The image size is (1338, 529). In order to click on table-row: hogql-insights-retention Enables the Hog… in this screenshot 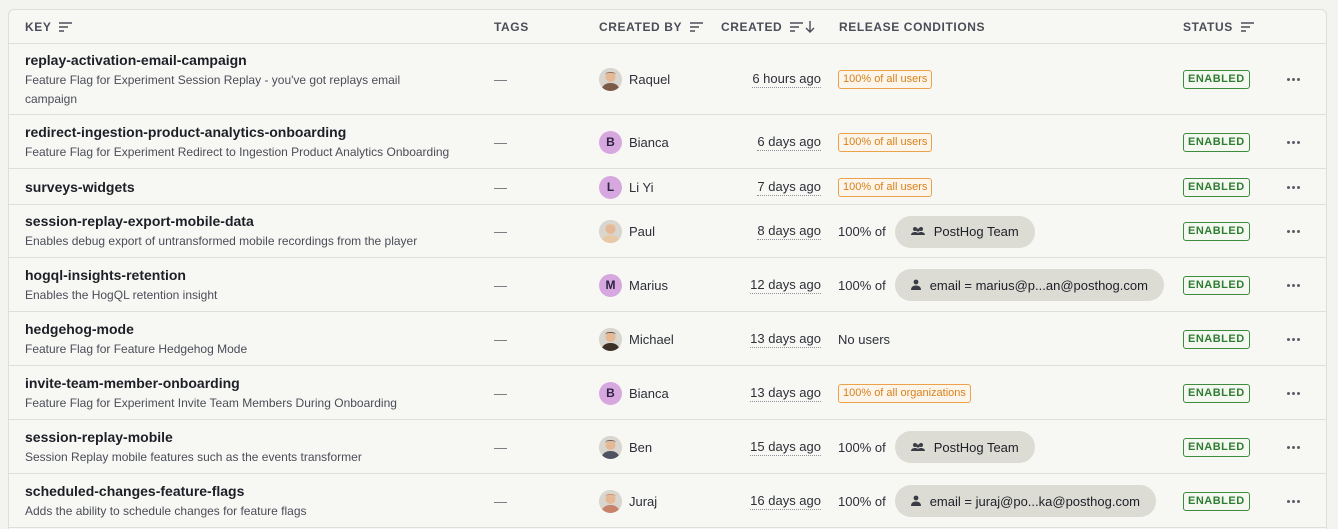, I will do `click(667, 285)`.